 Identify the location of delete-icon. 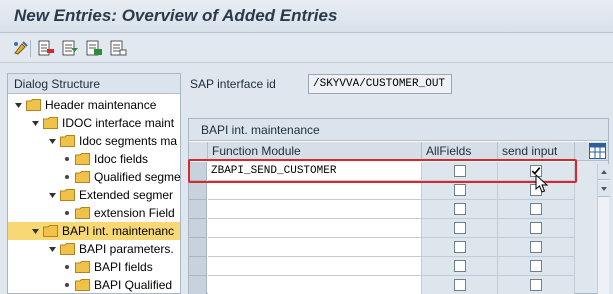
(46, 48).